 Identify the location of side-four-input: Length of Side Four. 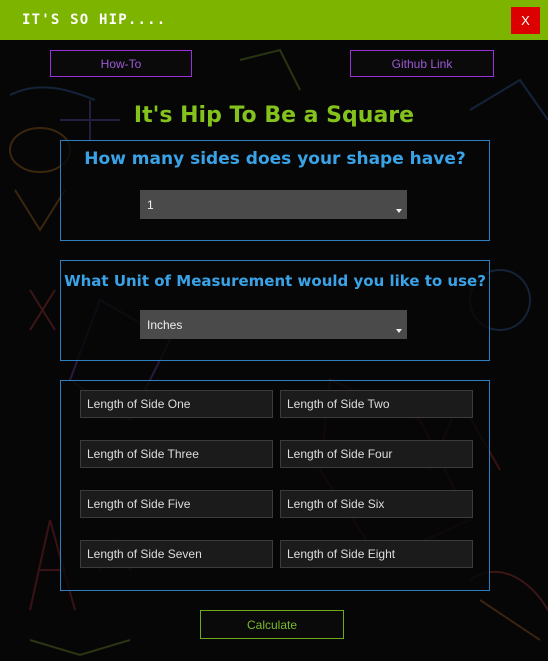
(376, 454).